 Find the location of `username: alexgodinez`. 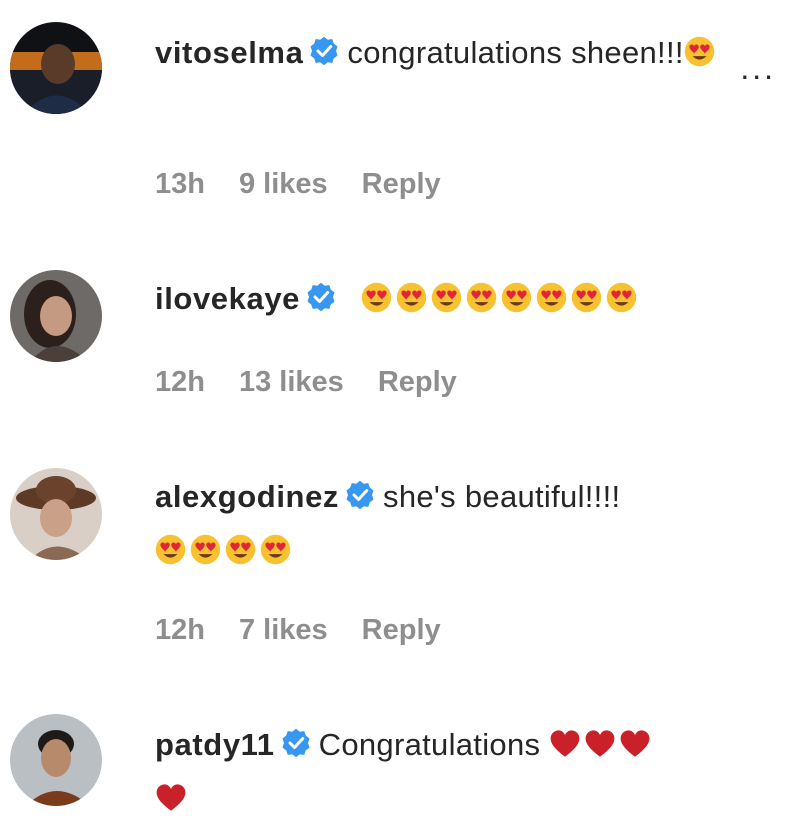

username: alexgodinez is located at coordinates (247, 496).